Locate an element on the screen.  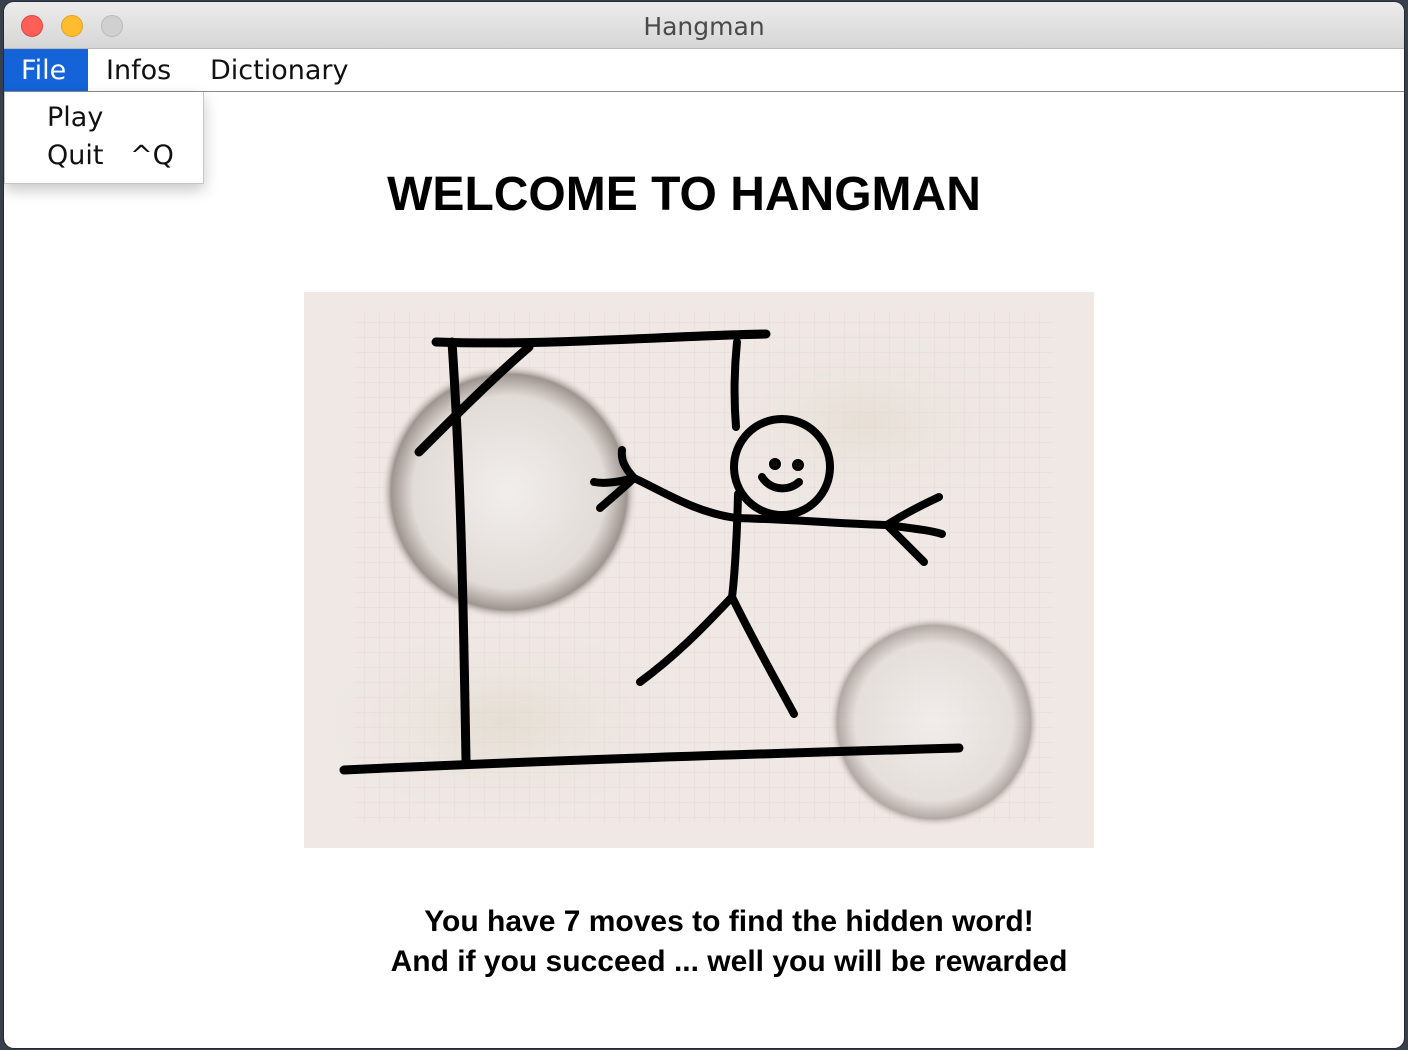
title-bar: Hangman is located at coordinates (704, 25).